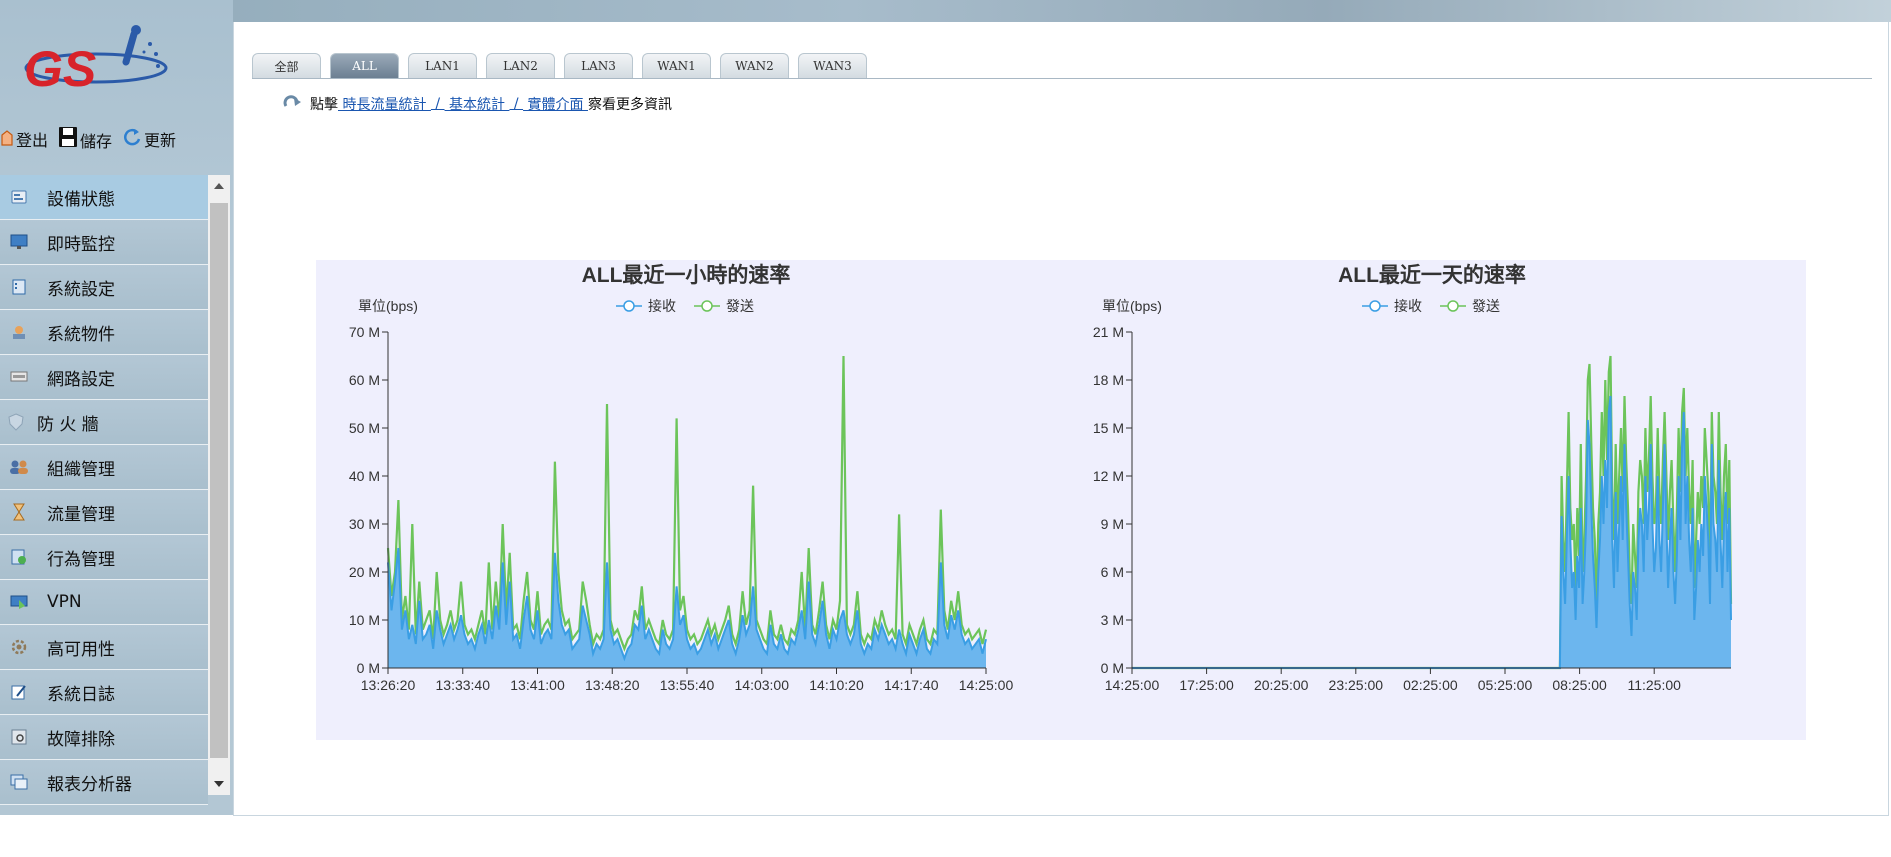  What do you see at coordinates (81, 199) in the screenshot?
I see `sidebar-item-label: 設備狀態` at bounding box center [81, 199].